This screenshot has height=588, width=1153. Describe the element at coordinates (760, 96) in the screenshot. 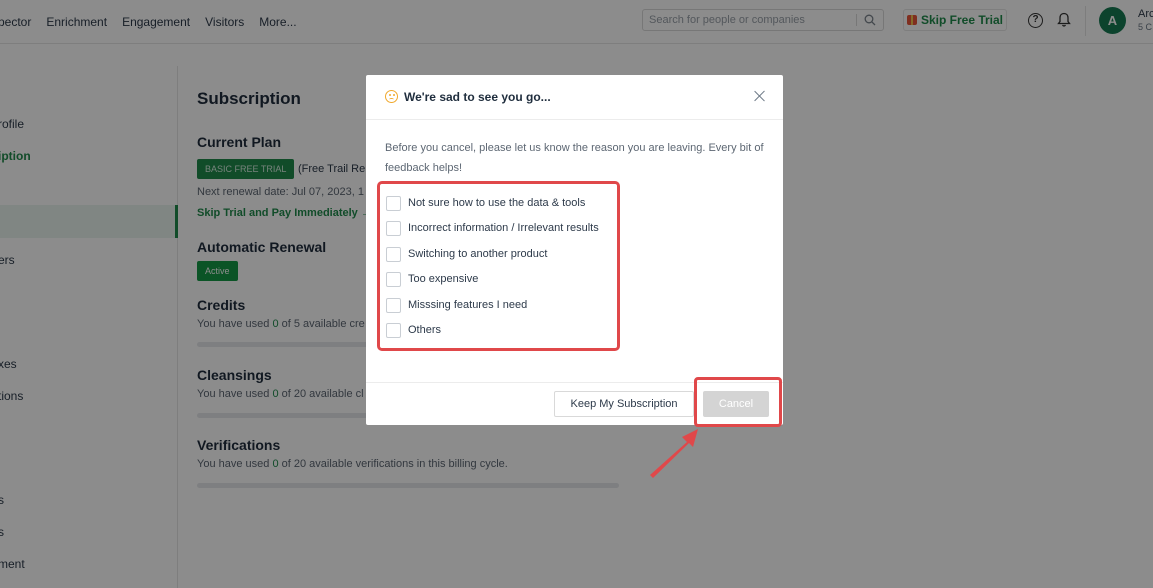

I see `close-icon` at that location.